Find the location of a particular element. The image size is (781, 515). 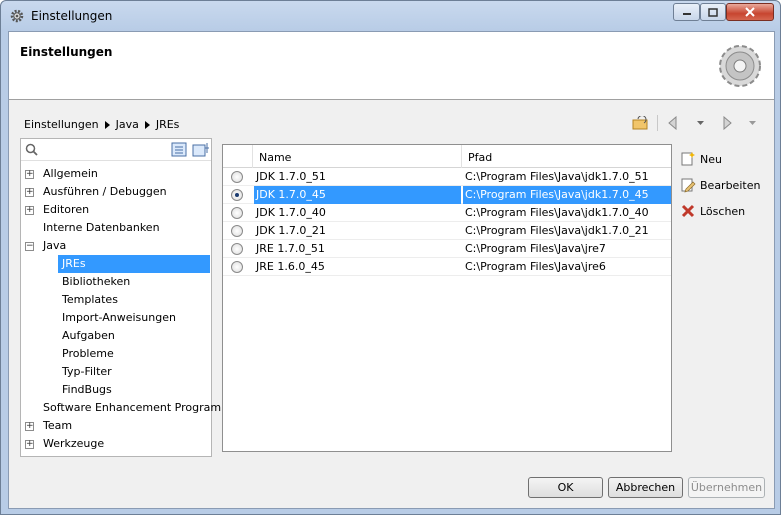

tree-item-label: Typ-Filter is located at coordinates (87, 371).